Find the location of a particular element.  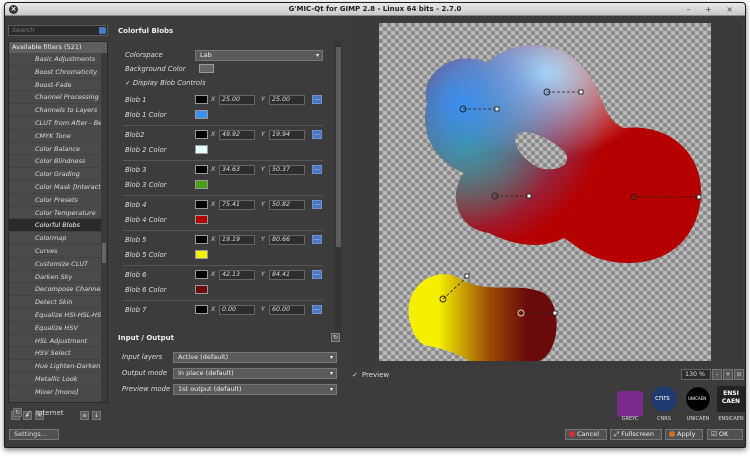

filter-item: CMYK Tone is located at coordinates (58, 136).